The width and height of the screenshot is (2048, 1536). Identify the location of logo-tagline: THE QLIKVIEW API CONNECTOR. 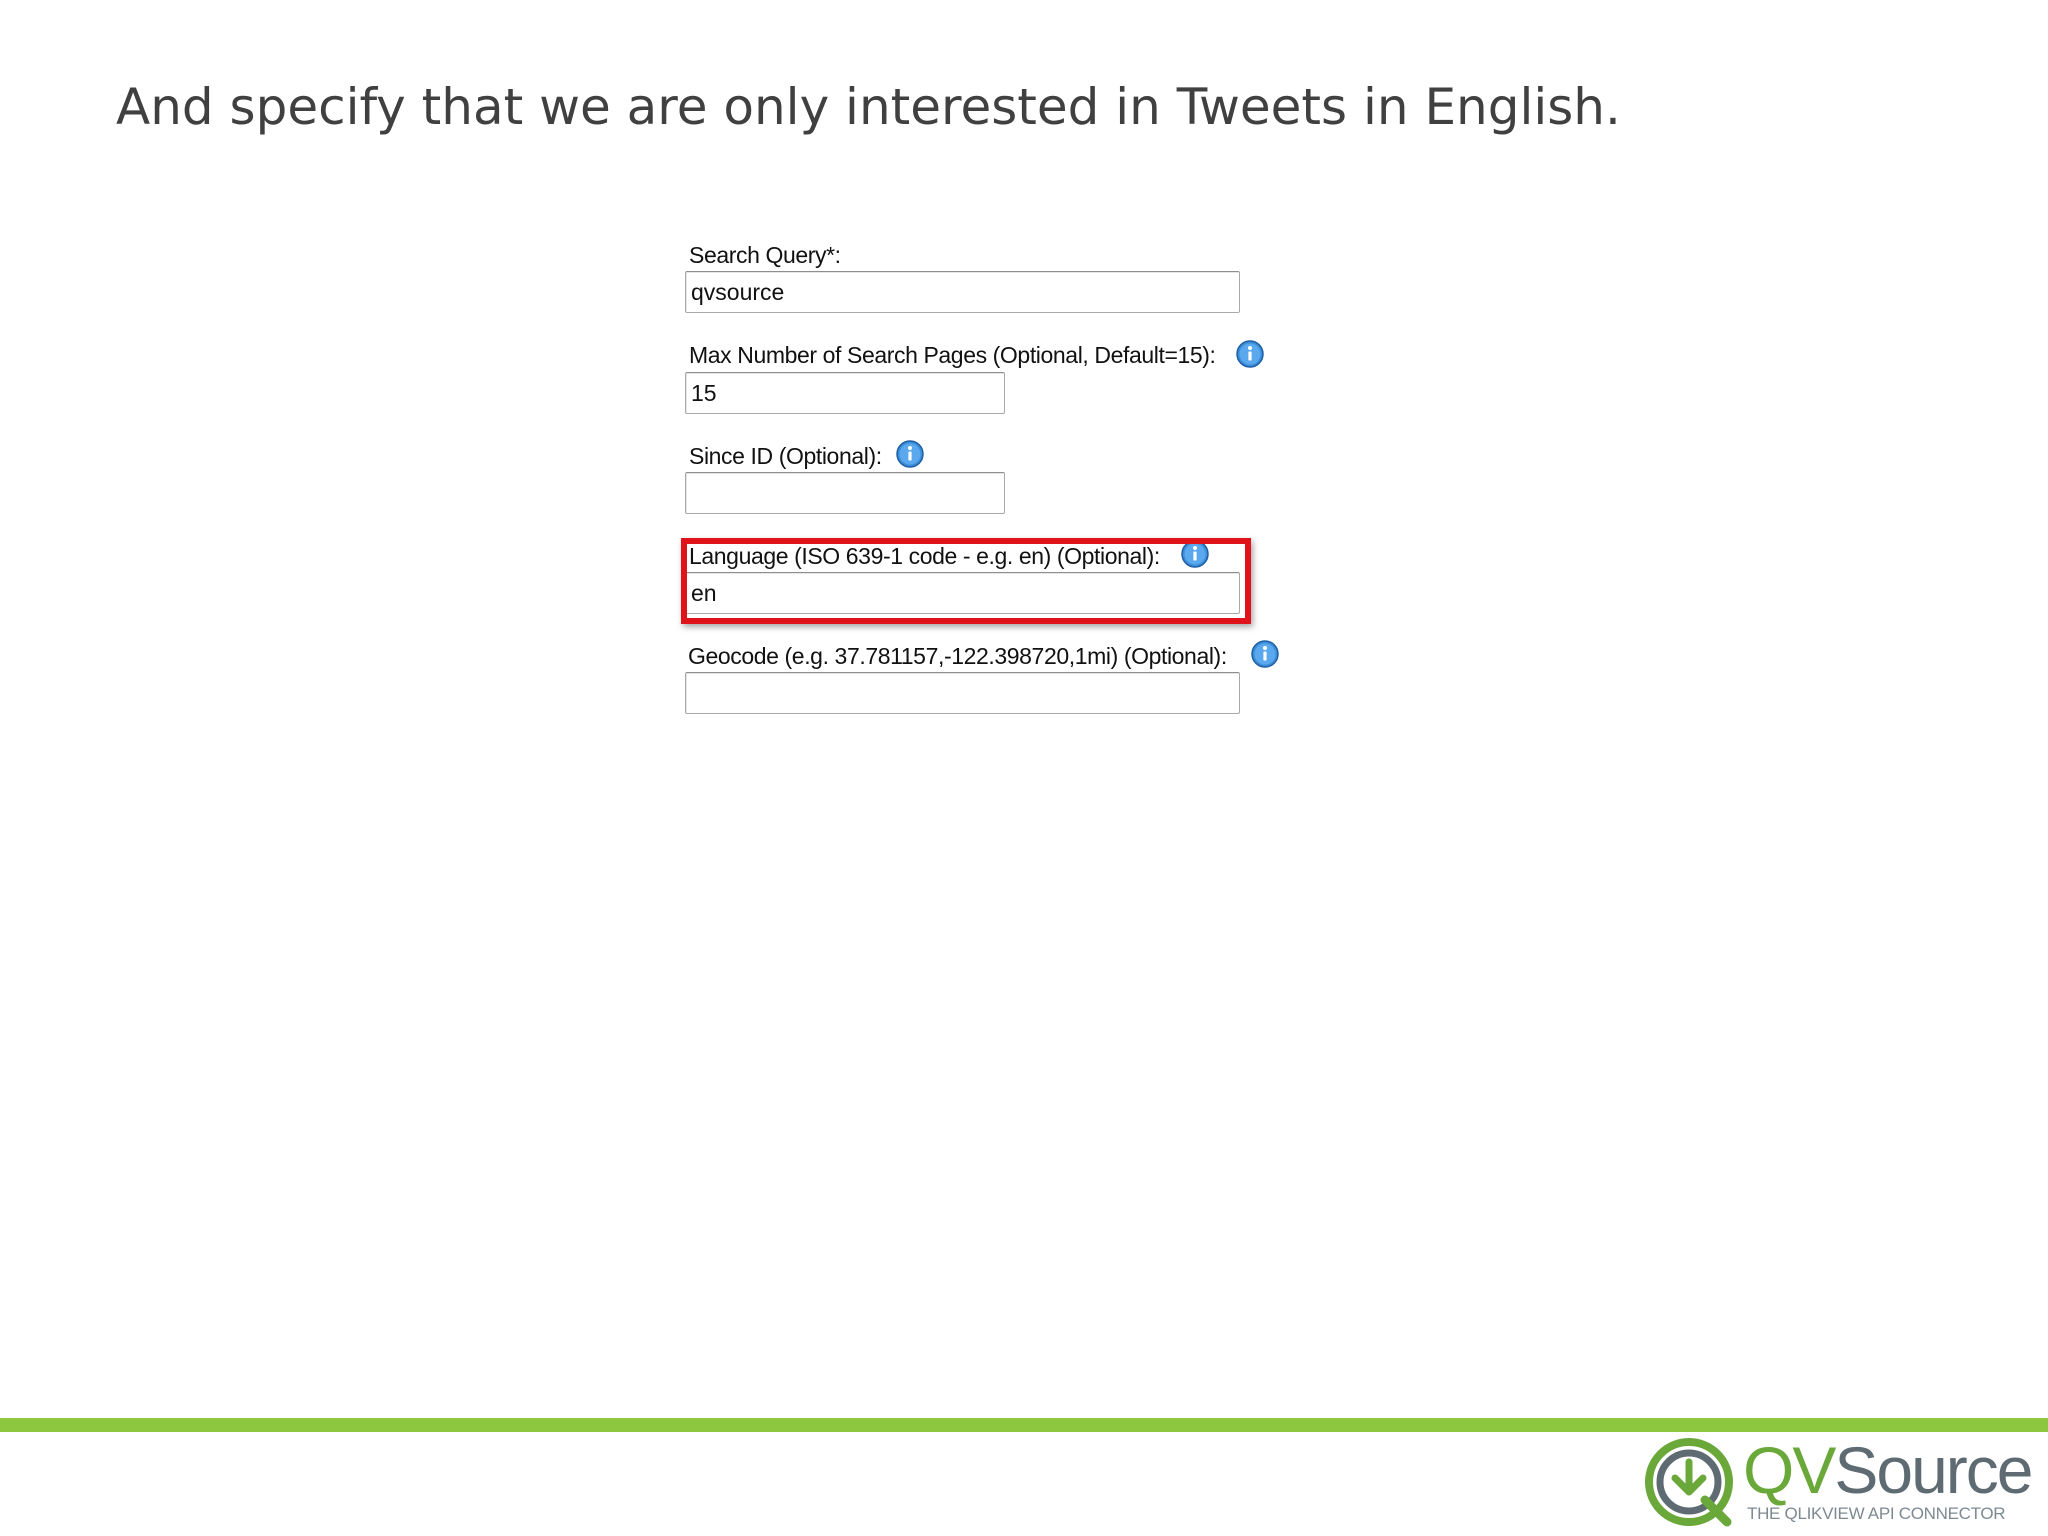
(1876, 1513).